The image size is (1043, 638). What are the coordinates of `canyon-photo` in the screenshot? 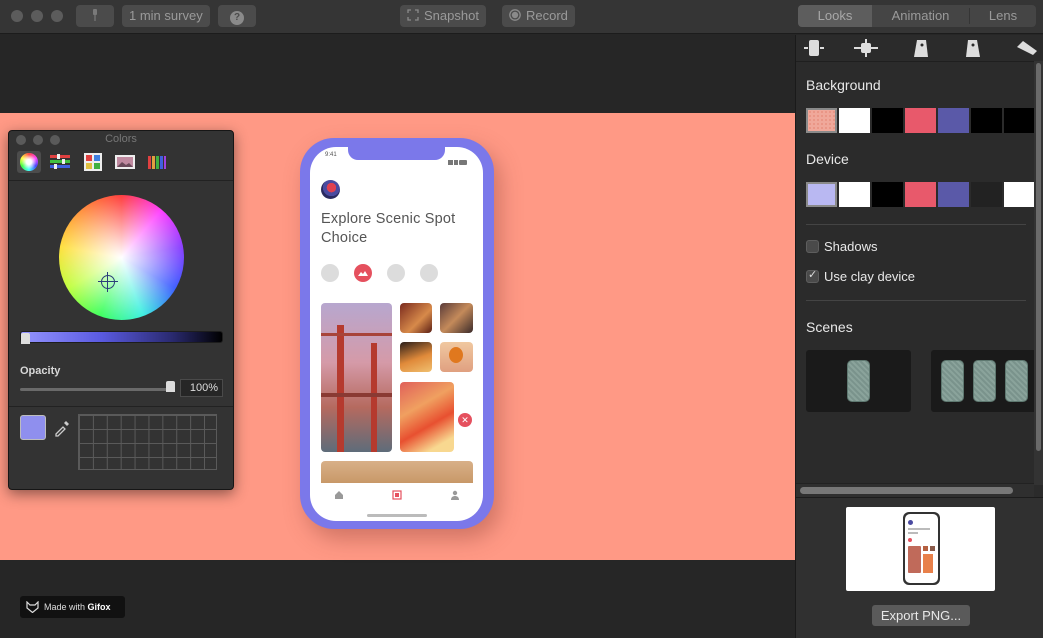 It's located at (416, 318).